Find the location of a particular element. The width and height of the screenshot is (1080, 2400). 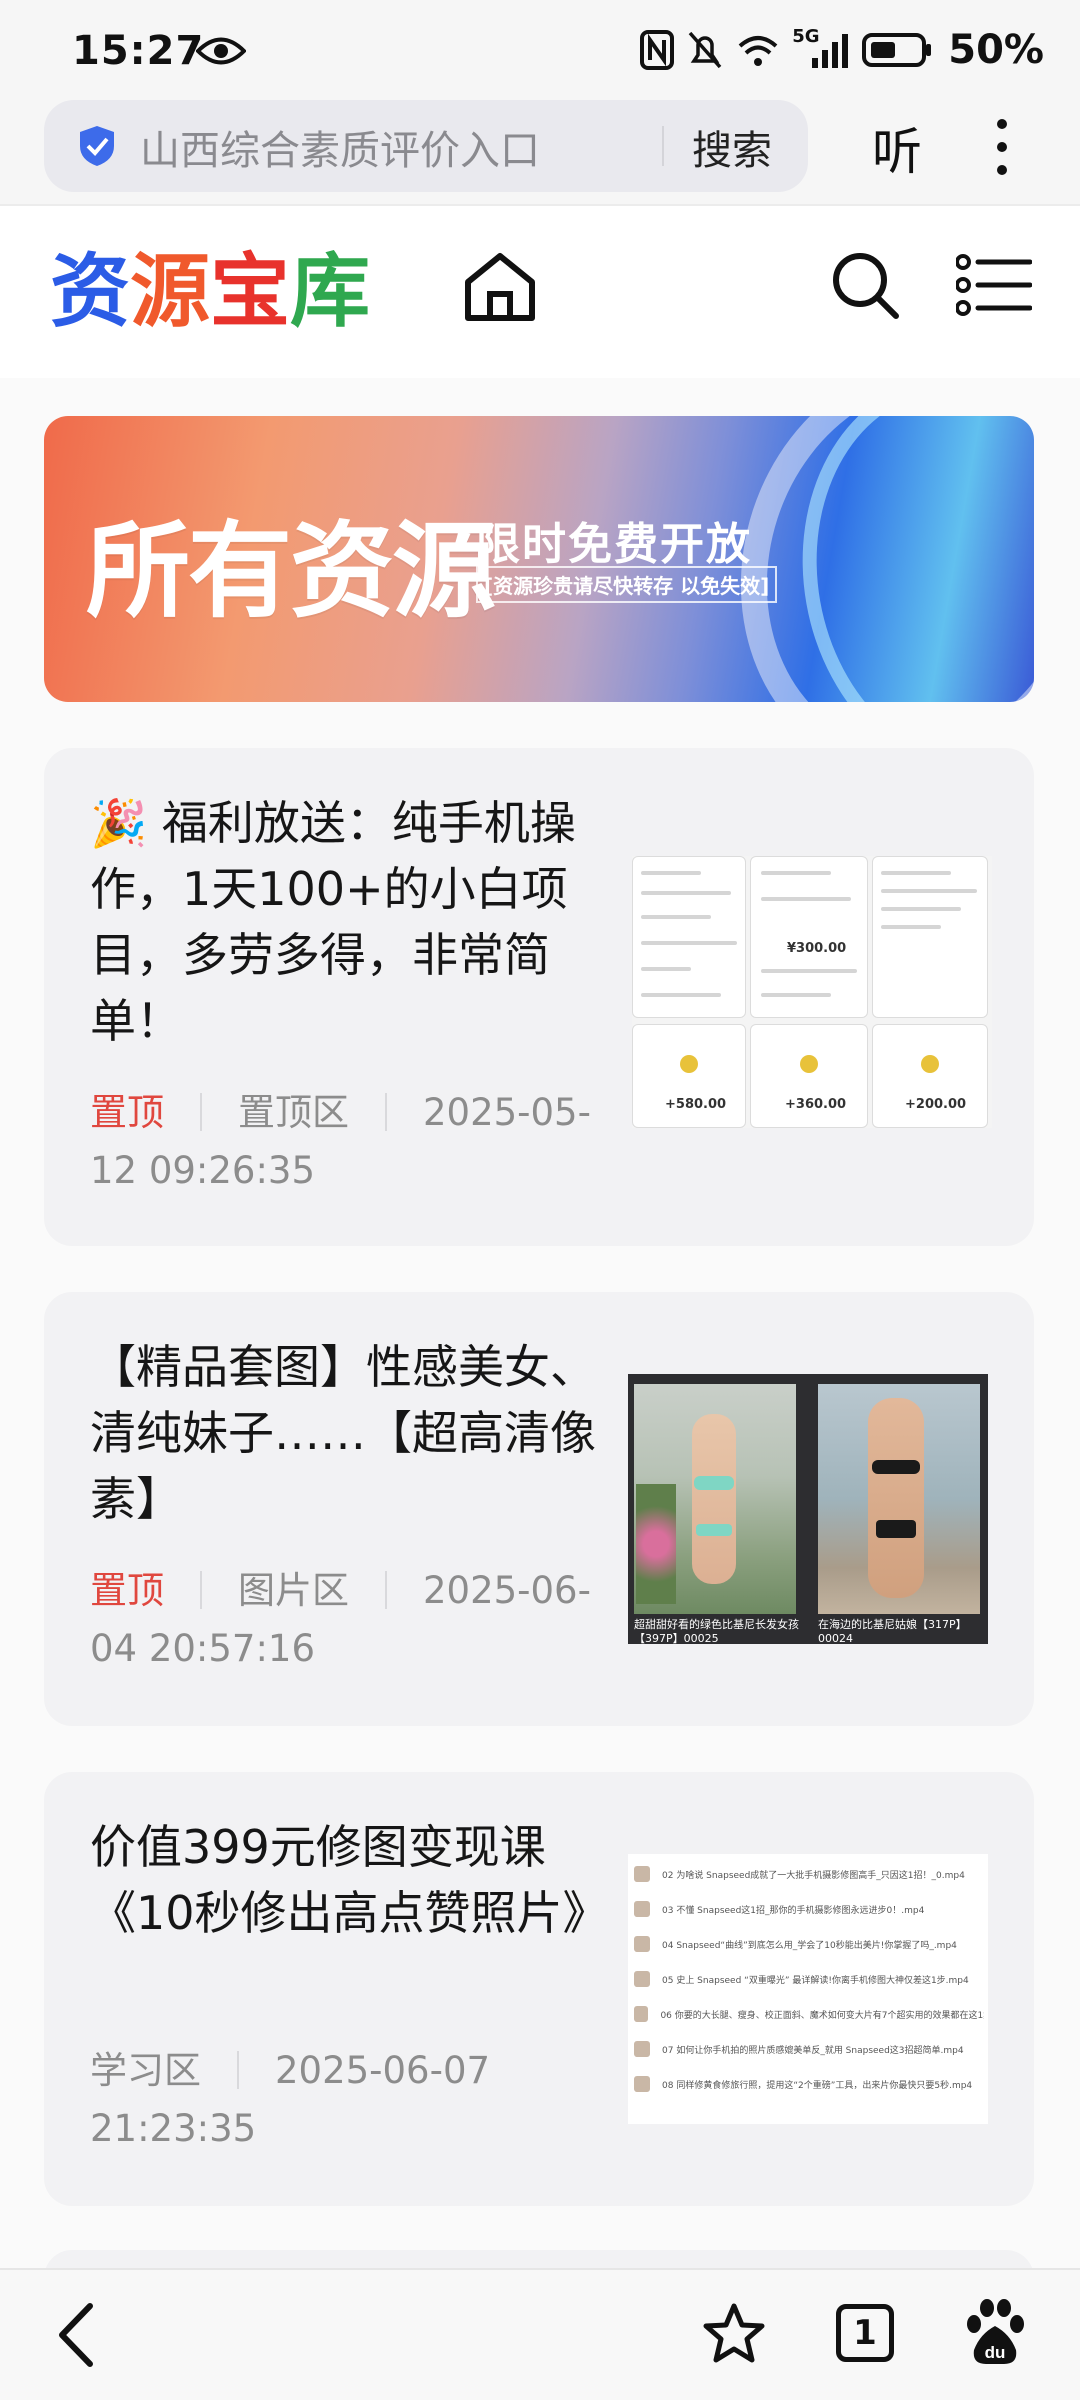

tabs-button: 1 is located at coordinates (865, 2333).